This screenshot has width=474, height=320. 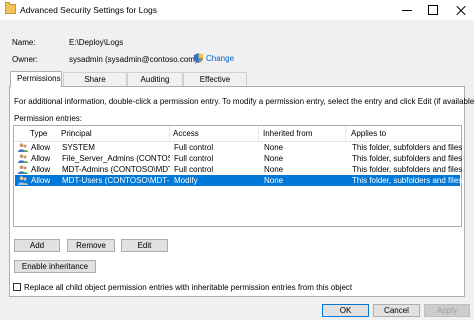 I want to click on enable-inheritance-label: Enable inheritance, so click(x=55, y=266).